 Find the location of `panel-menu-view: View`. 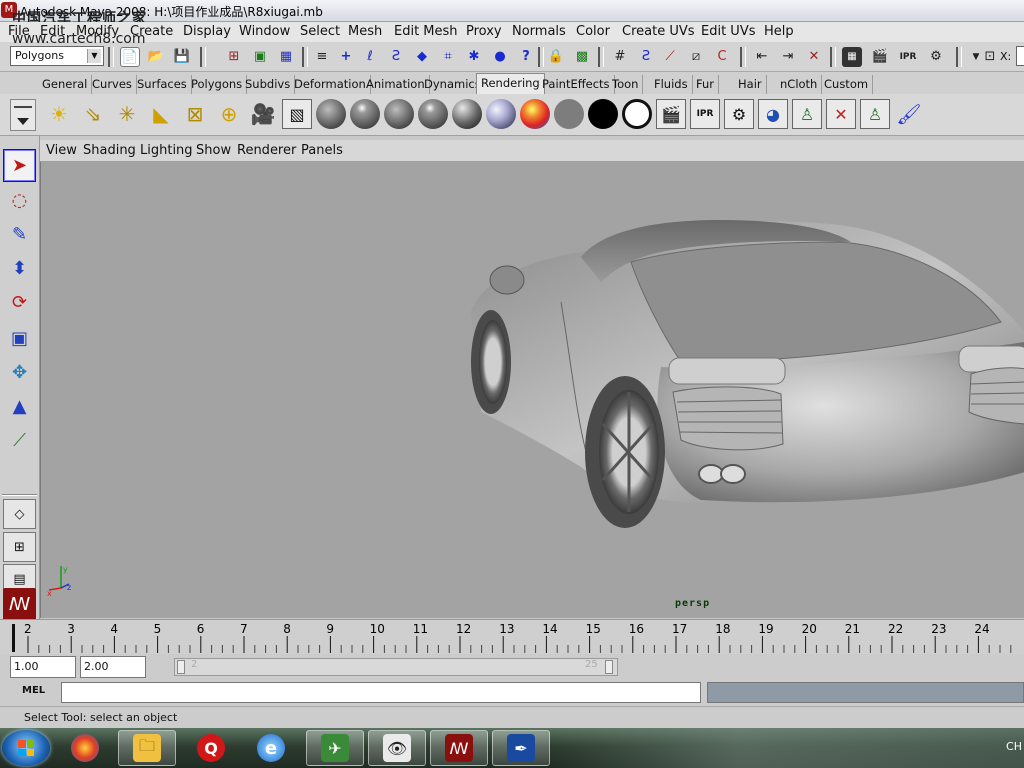

panel-menu-view: View is located at coordinates (61, 150).